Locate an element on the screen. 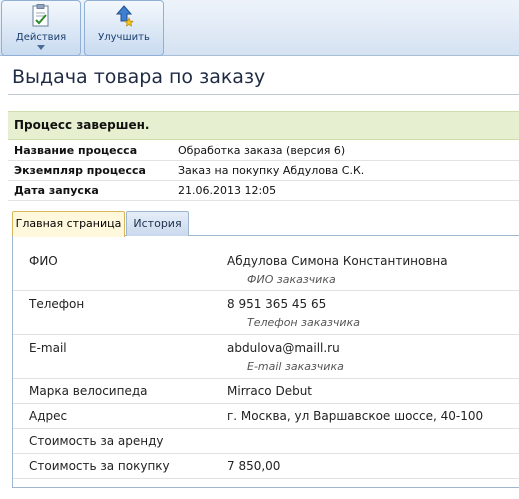 The image size is (519, 499). form-row-bike-brand: Марка велосипеда Mirraco Debut is located at coordinates (266, 391).